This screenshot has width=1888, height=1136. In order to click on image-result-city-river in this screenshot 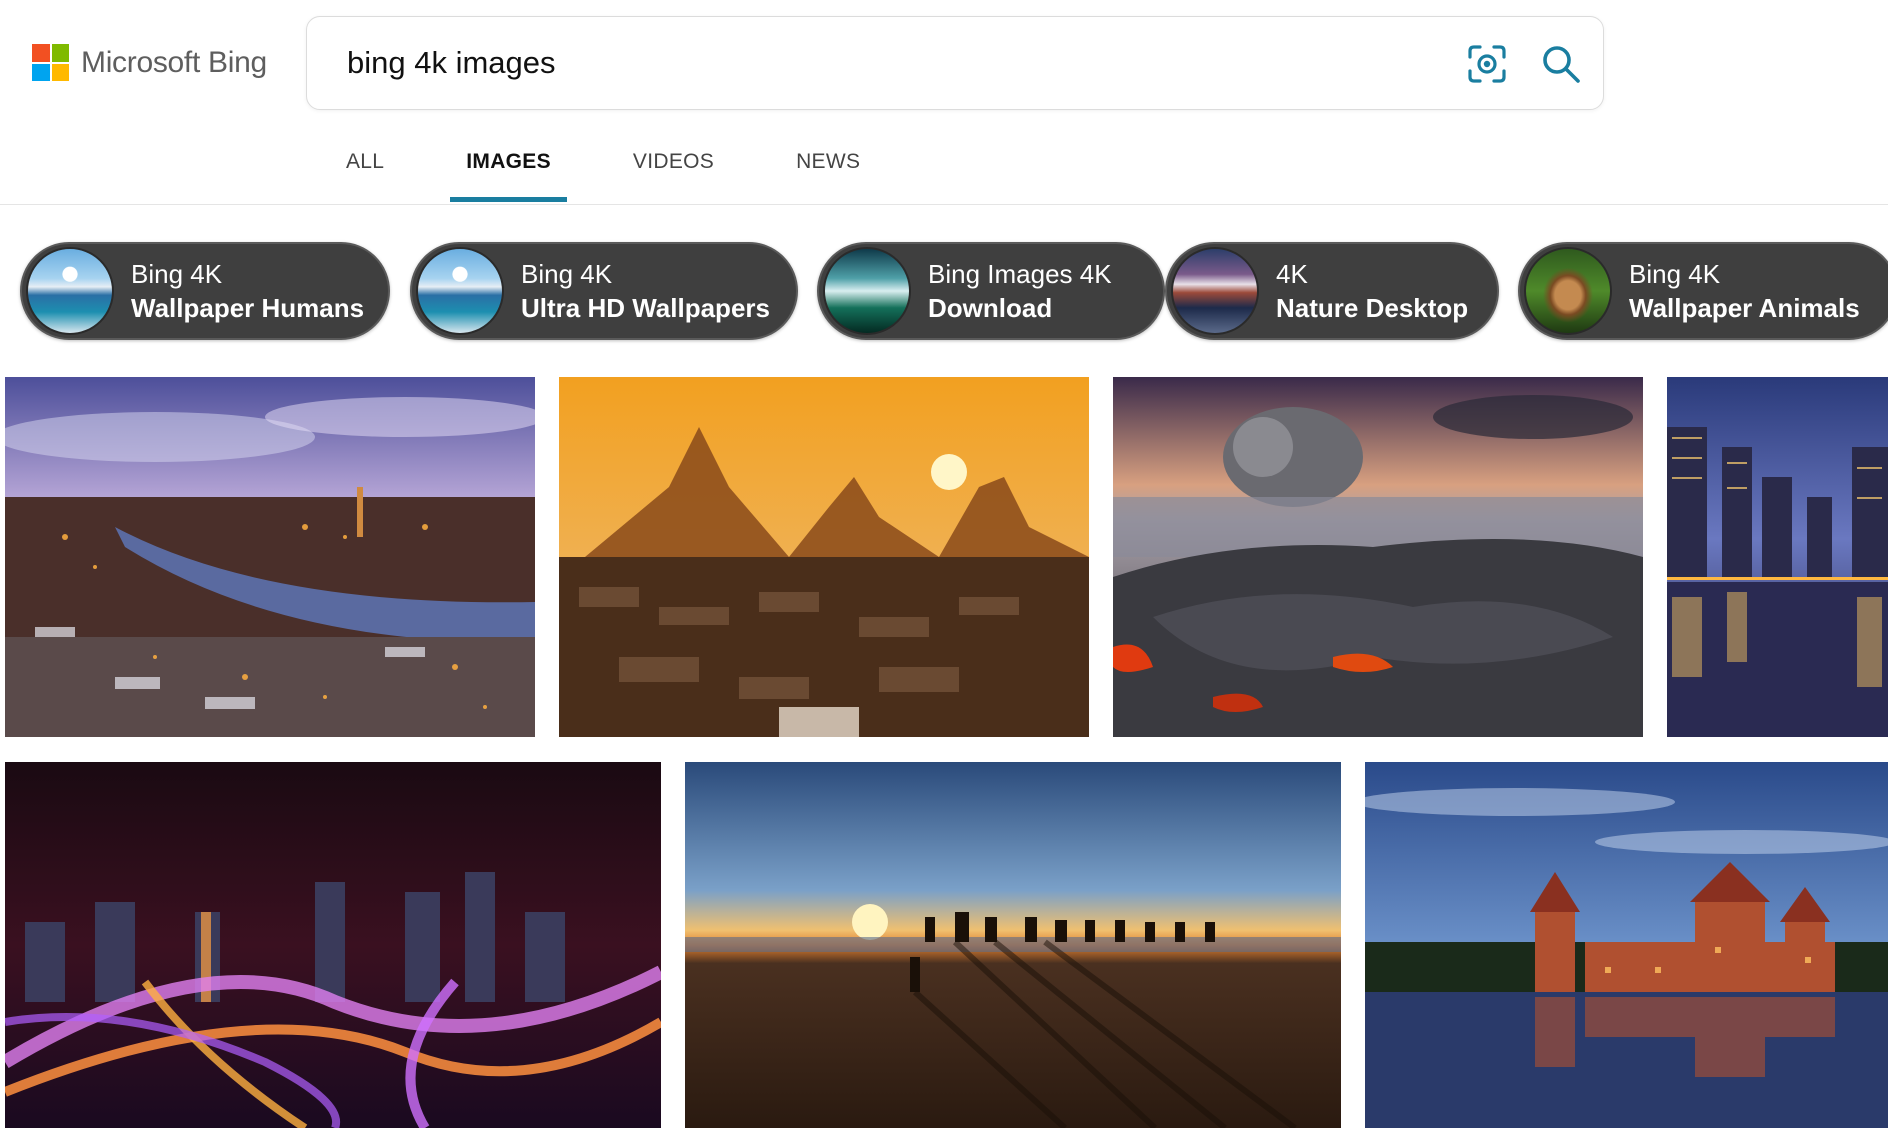, I will do `click(270, 557)`.